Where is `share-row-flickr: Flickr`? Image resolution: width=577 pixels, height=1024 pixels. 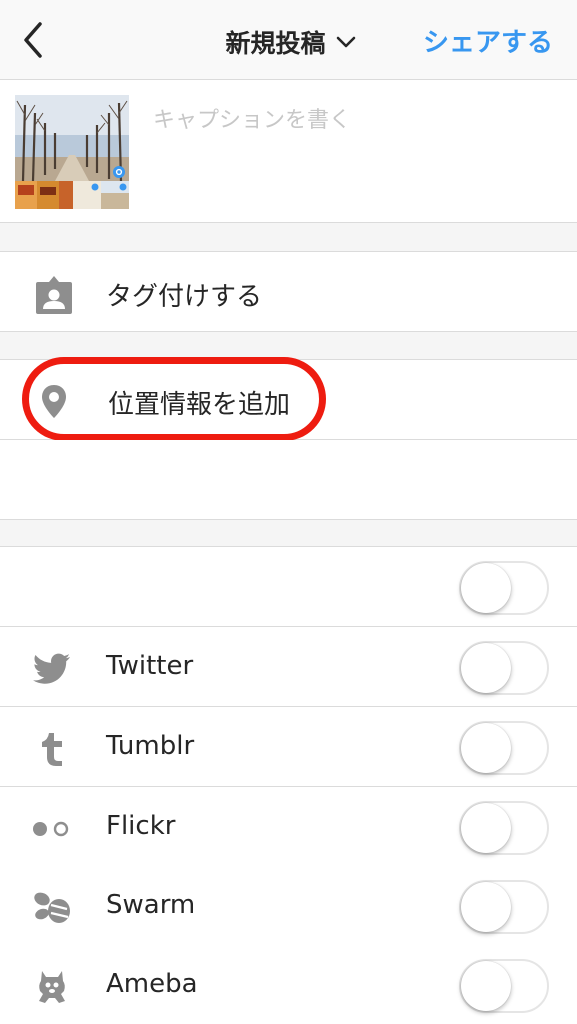 share-row-flickr: Flickr is located at coordinates (288, 827).